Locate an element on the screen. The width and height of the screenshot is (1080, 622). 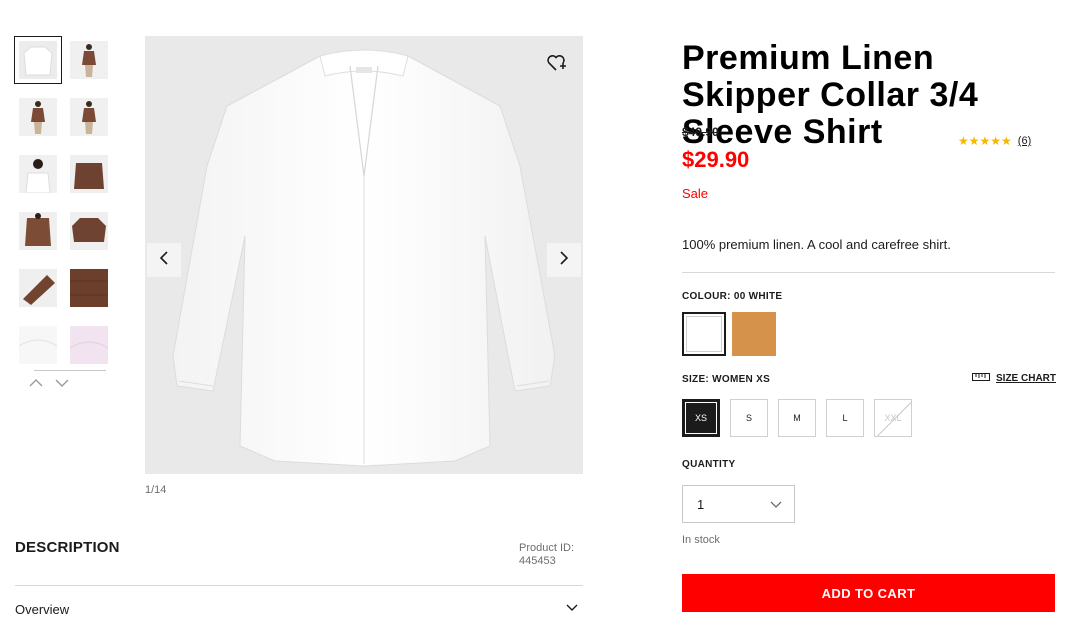
product-id-label: Product ID: is located at coordinates (547, 548).